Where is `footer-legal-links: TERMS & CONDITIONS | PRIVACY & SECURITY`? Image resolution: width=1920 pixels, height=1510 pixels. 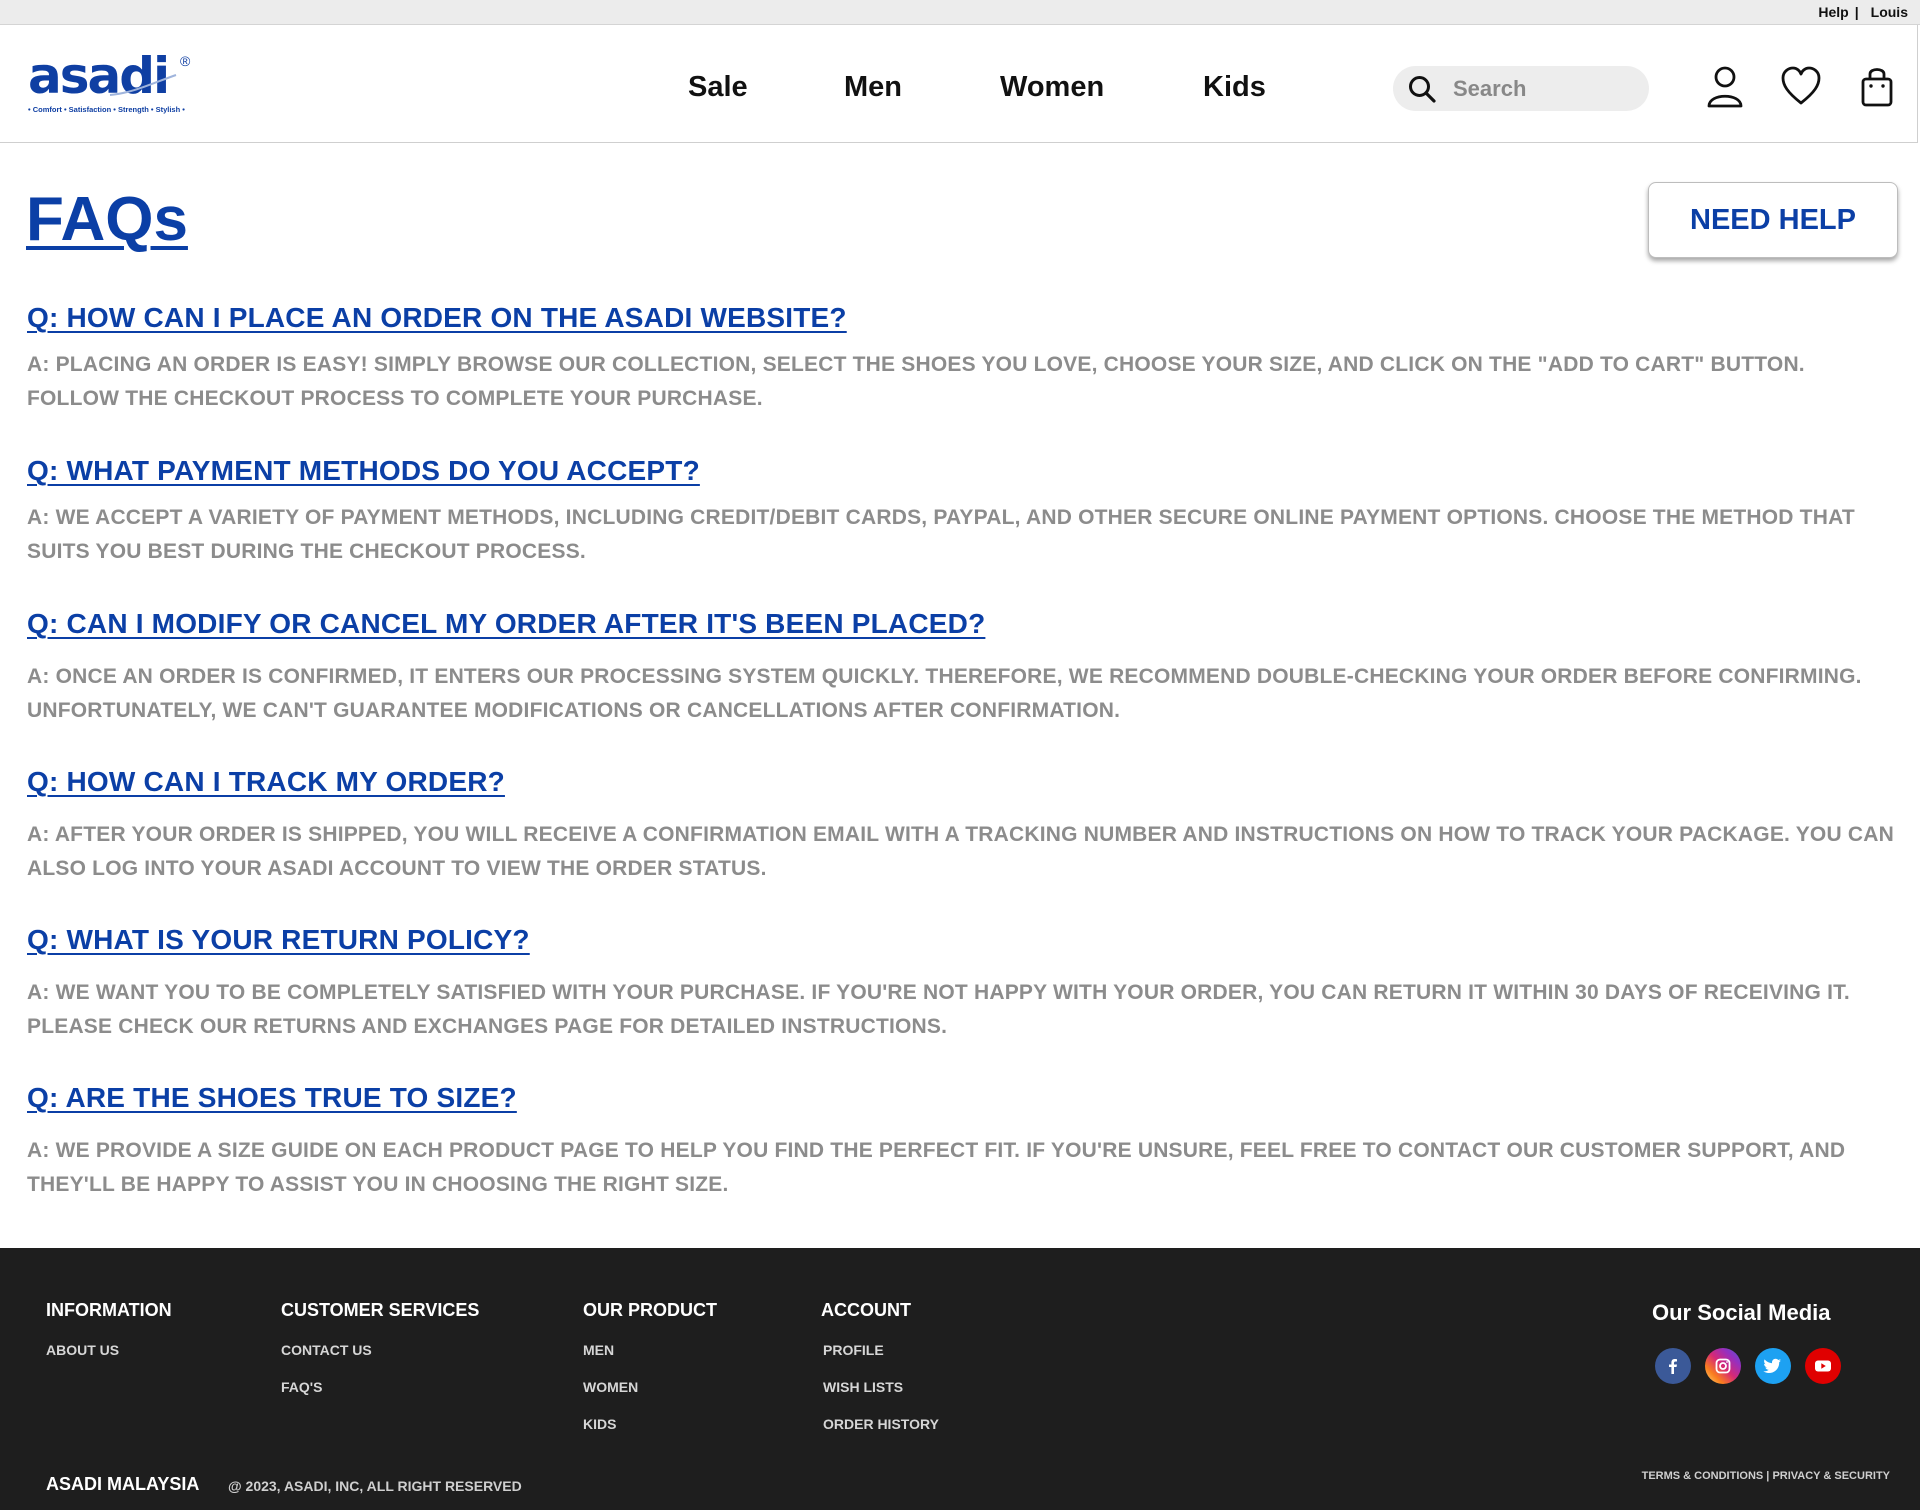
footer-legal-links: TERMS & CONDITIONS | PRIVACY & SECURITY is located at coordinates (1766, 1476).